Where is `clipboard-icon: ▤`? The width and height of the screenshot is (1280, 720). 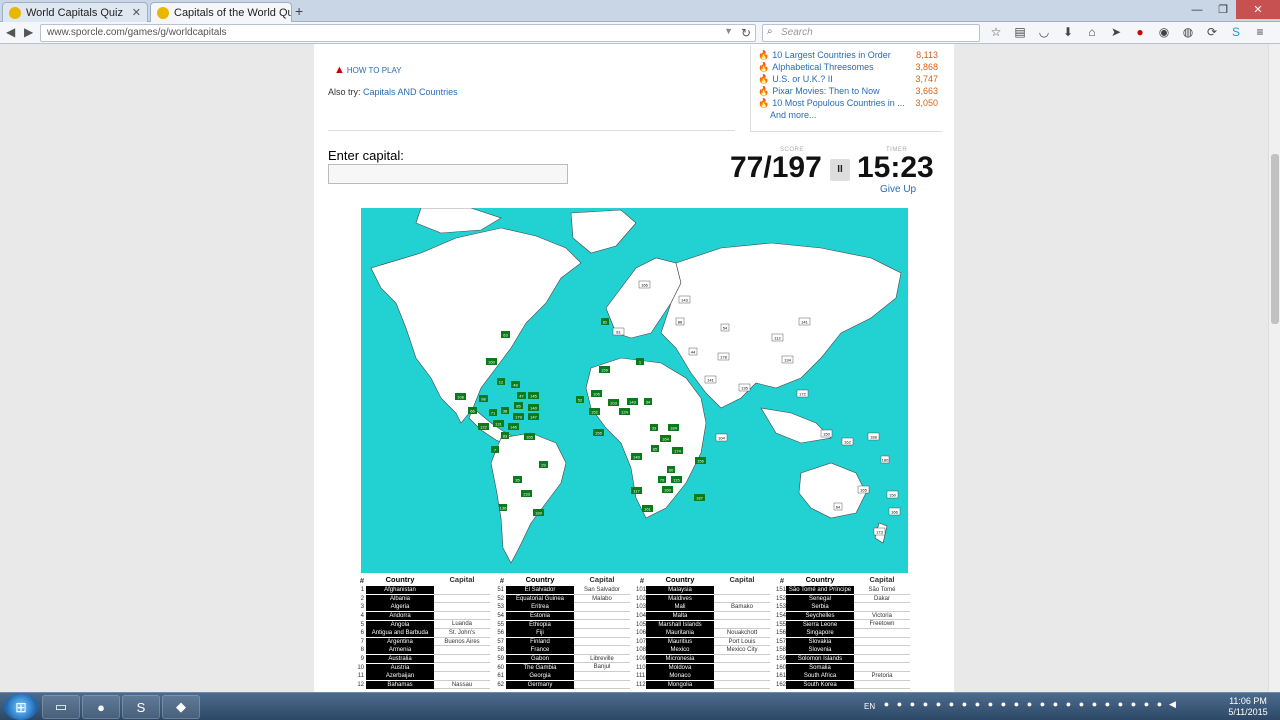 clipboard-icon: ▤ is located at coordinates (1020, 32).